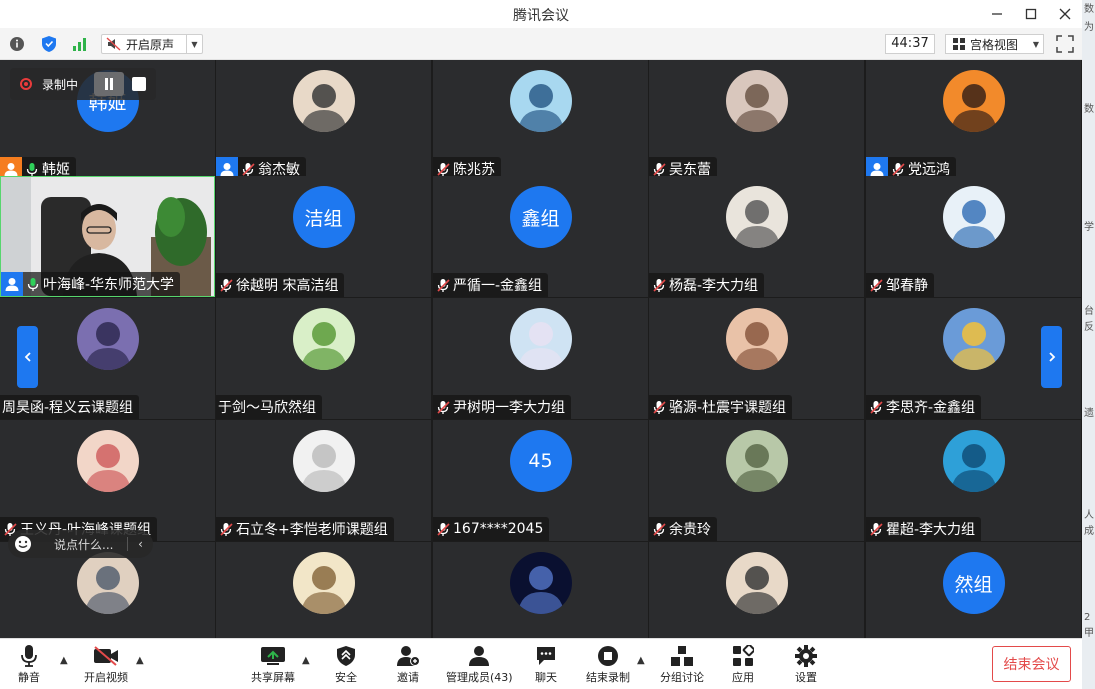  I want to click on members-icon, so click(479, 656).